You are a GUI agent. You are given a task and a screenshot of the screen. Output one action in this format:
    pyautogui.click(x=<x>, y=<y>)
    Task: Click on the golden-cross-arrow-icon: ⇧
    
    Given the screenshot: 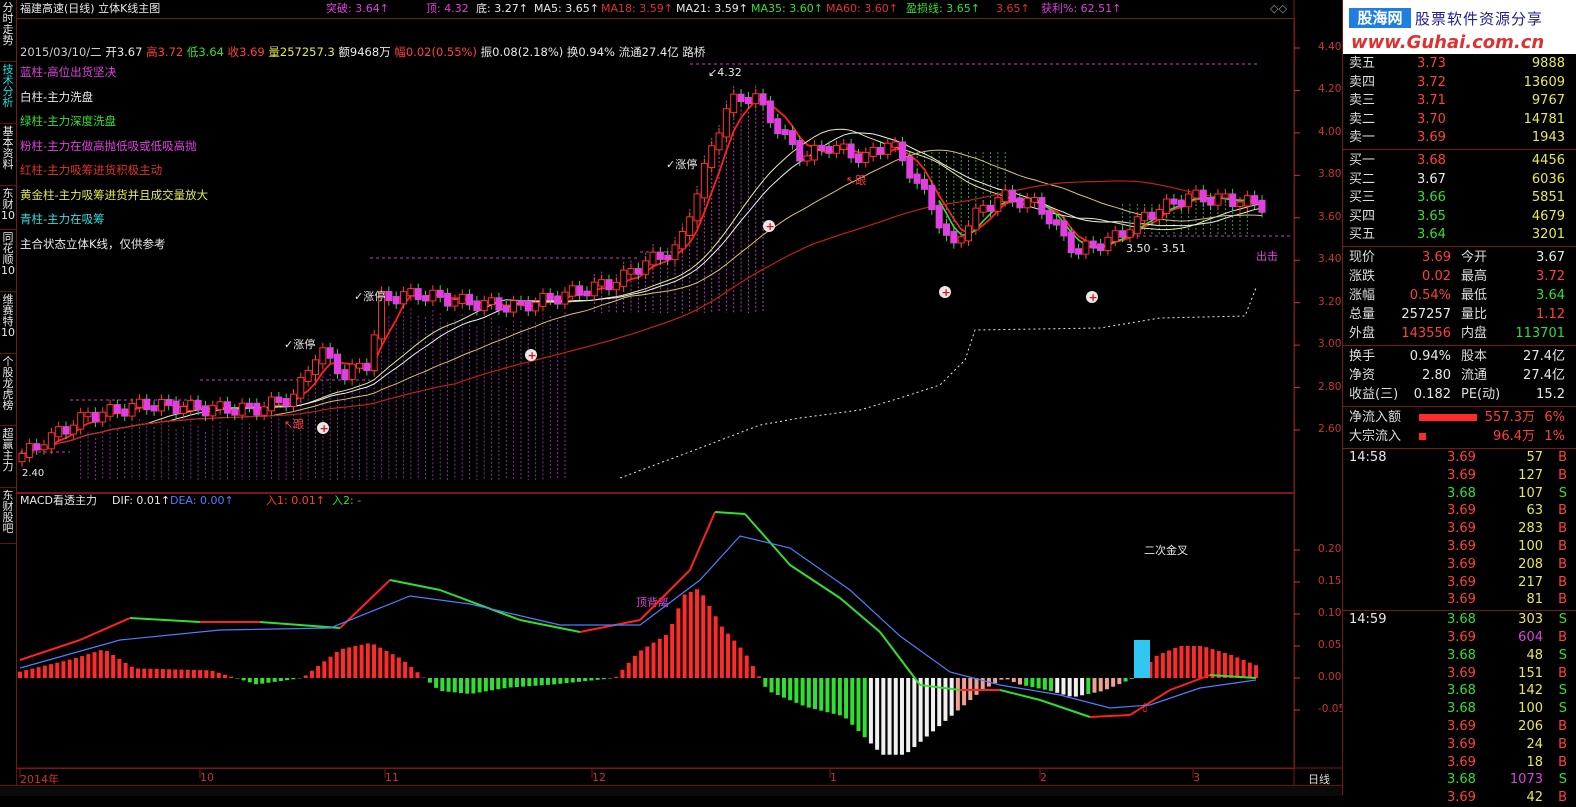 What is the action you would take?
    pyautogui.click(x=1145, y=708)
    